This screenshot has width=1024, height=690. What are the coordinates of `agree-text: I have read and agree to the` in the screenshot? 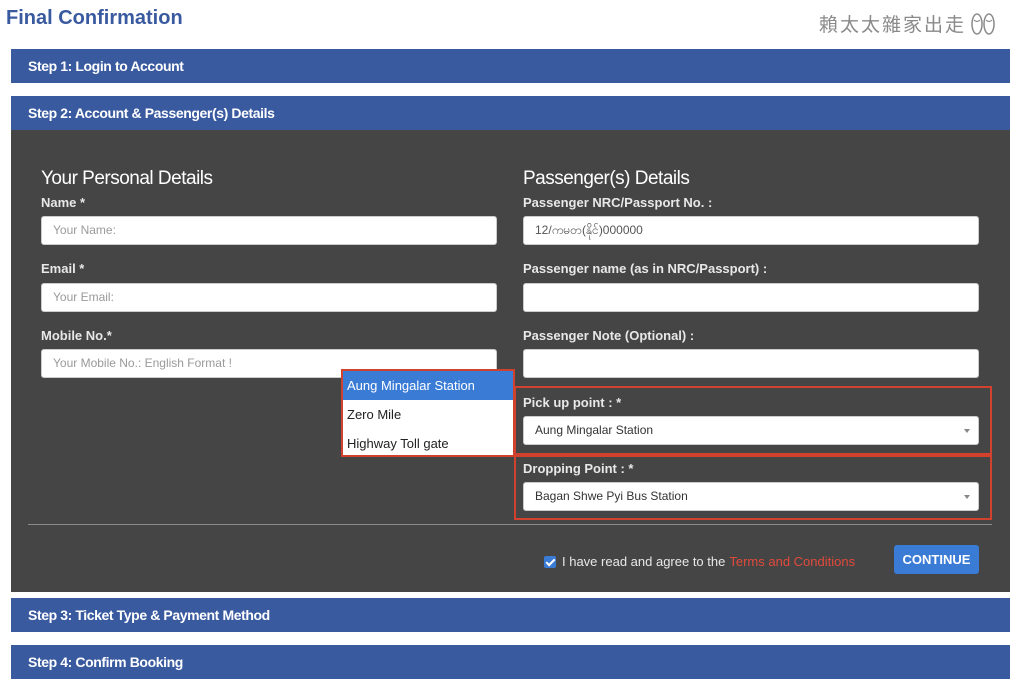 It's located at (644, 561).